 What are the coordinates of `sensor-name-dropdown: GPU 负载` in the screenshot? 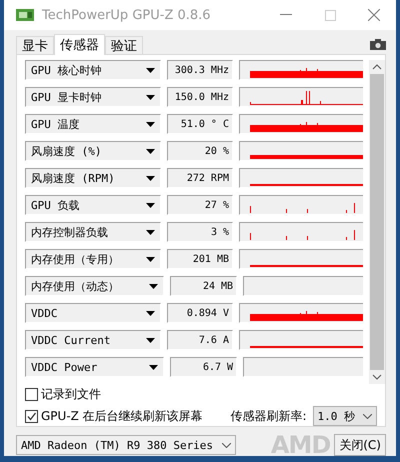 It's located at (93, 205).